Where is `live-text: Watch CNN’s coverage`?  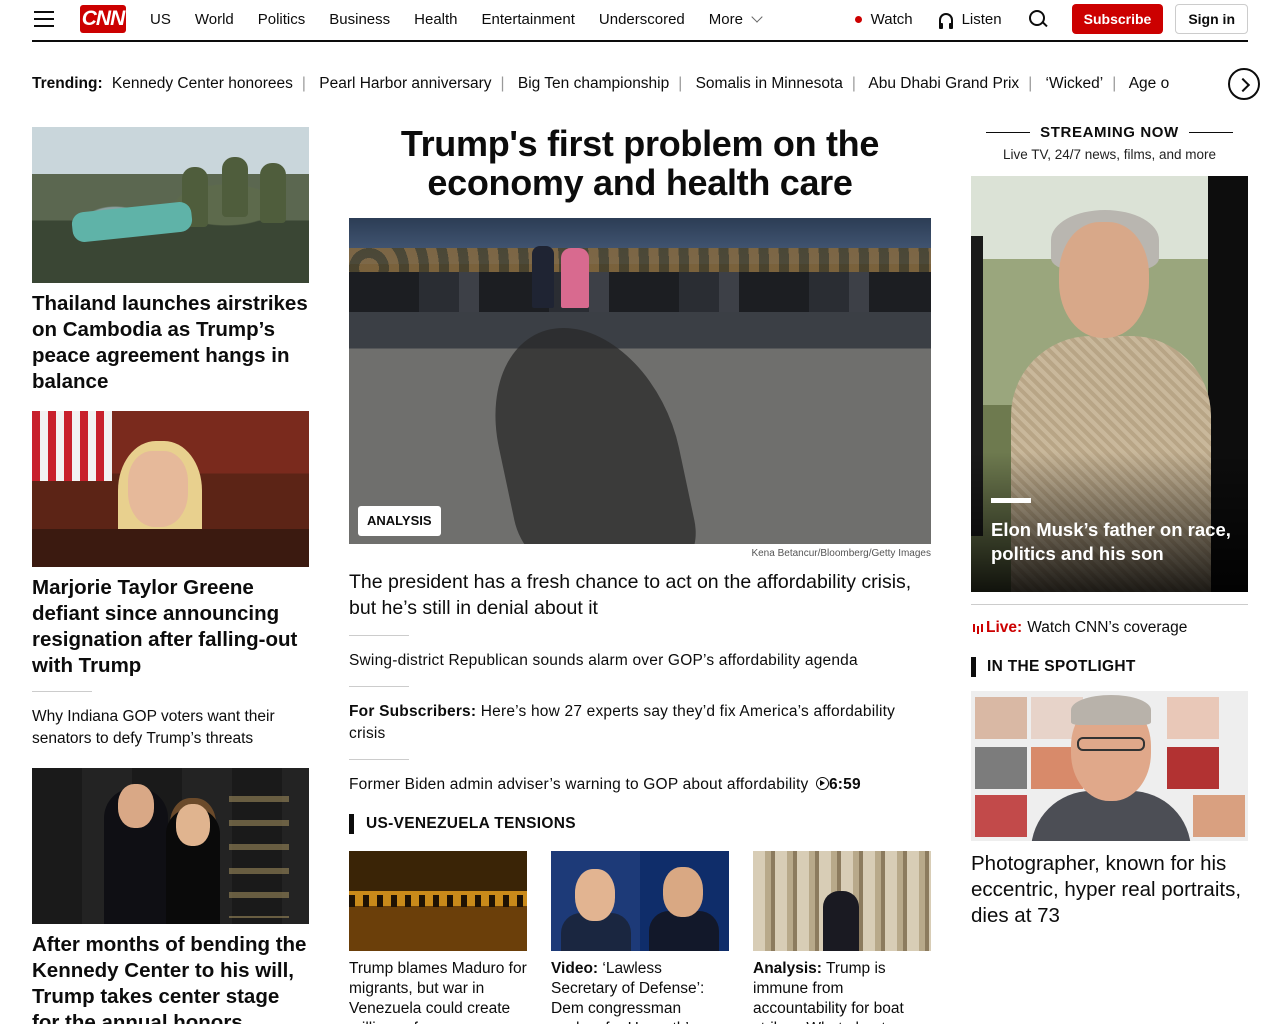 live-text: Watch CNN’s coverage is located at coordinates (1107, 627).